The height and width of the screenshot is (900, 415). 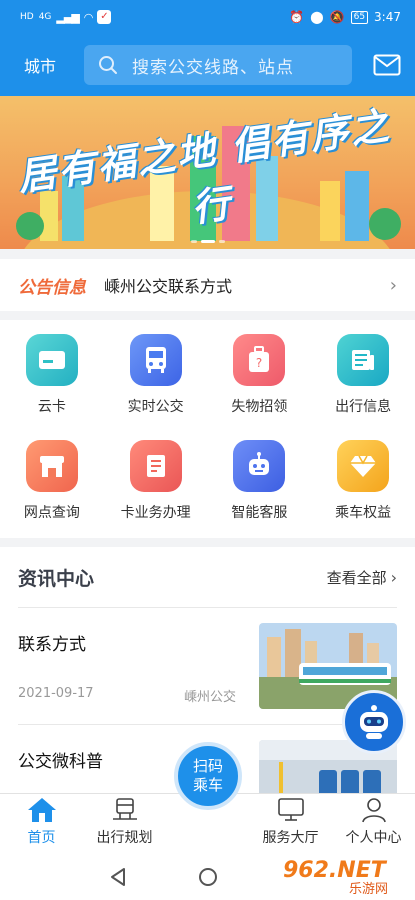 What do you see at coordinates (155, 407) in the screenshot?
I see `service-label: 实时公交` at bounding box center [155, 407].